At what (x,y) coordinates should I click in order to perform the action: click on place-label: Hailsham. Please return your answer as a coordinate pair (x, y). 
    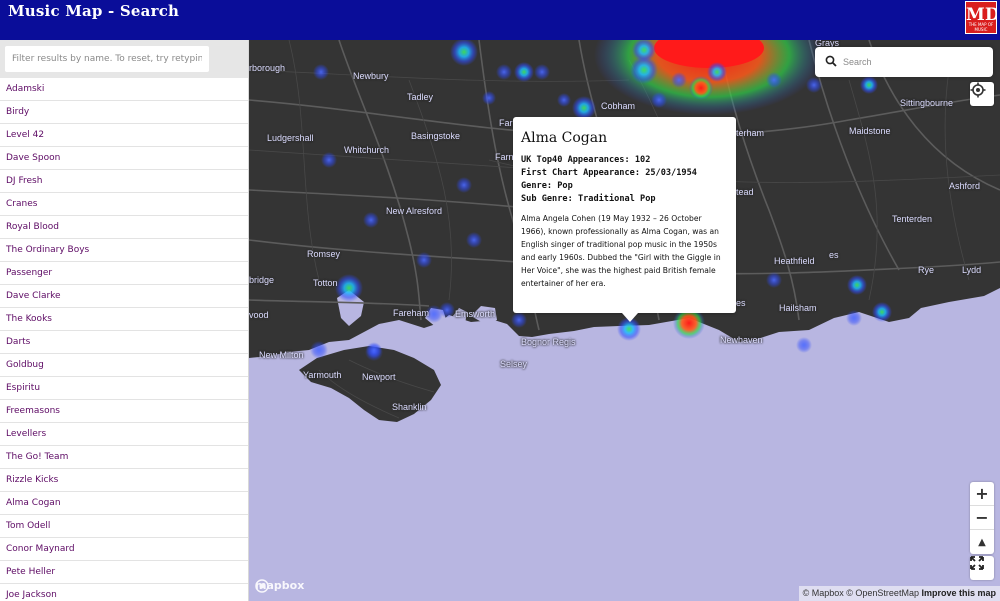
    Looking at the image, I should click on (798, 308).